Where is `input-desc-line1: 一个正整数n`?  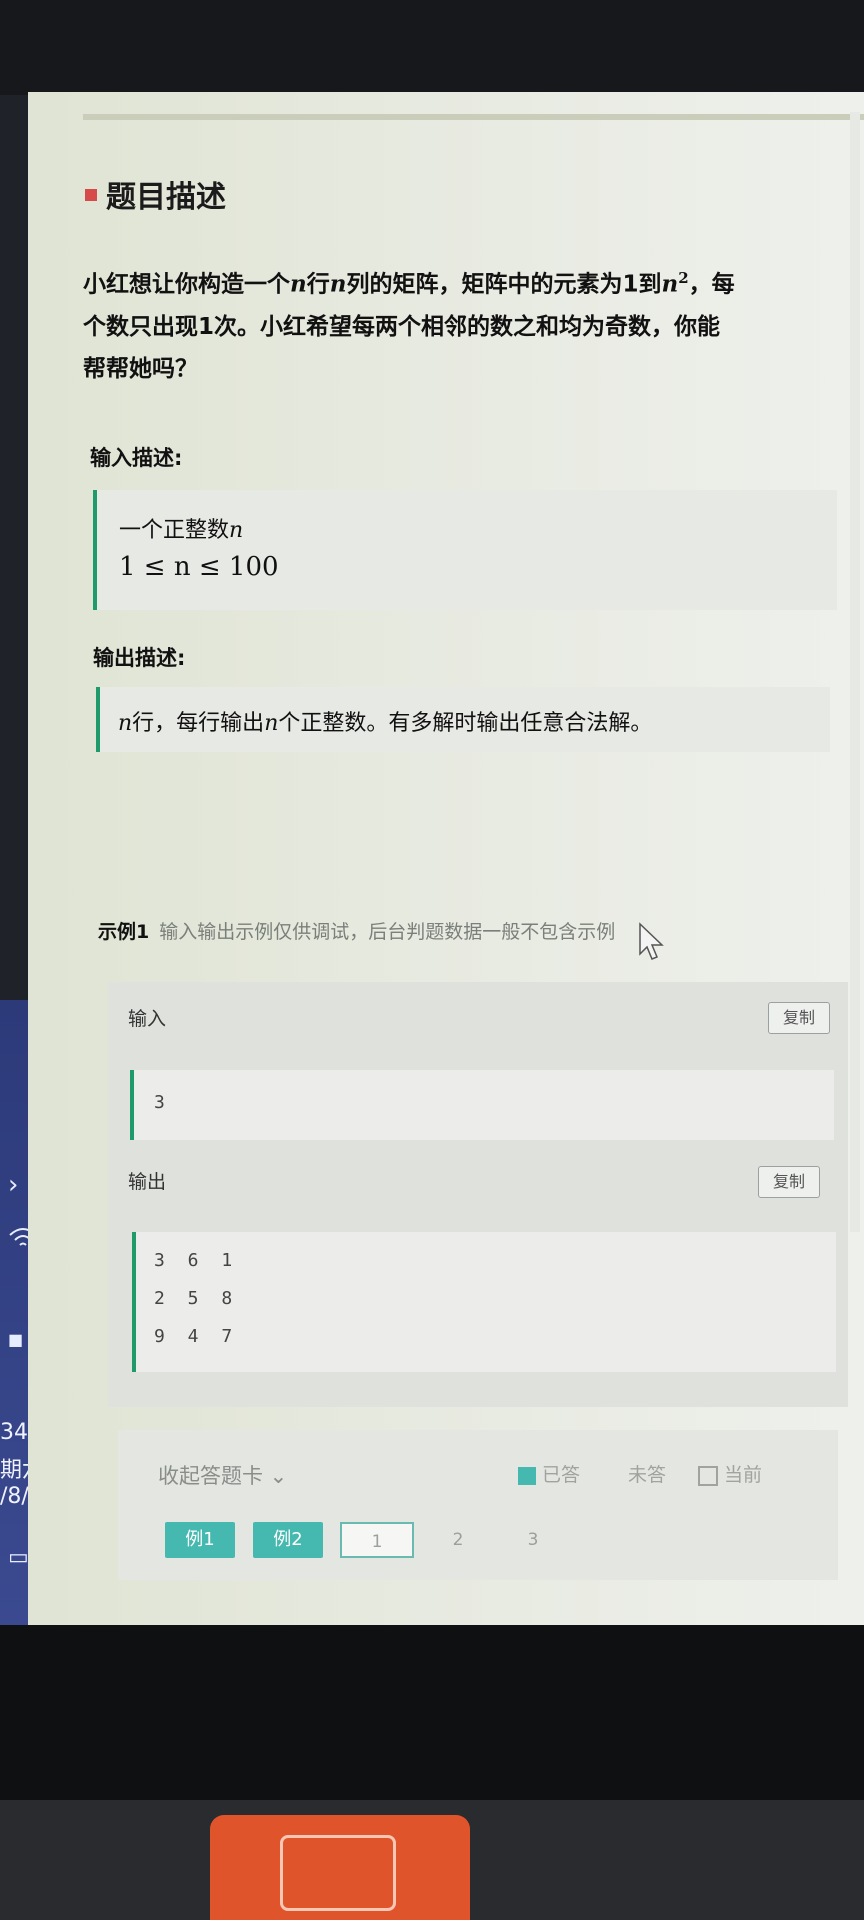
input-desc-line1: 一个正整数n is located at coordinates (181, 528).